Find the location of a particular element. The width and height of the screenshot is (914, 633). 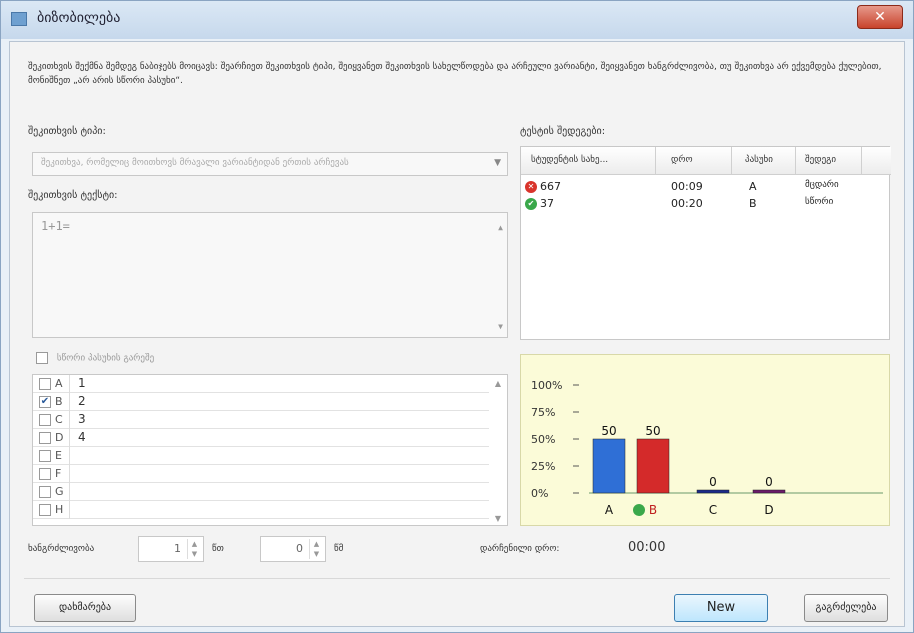

y-tick-label: 0% is located at coordinates (539, 493).